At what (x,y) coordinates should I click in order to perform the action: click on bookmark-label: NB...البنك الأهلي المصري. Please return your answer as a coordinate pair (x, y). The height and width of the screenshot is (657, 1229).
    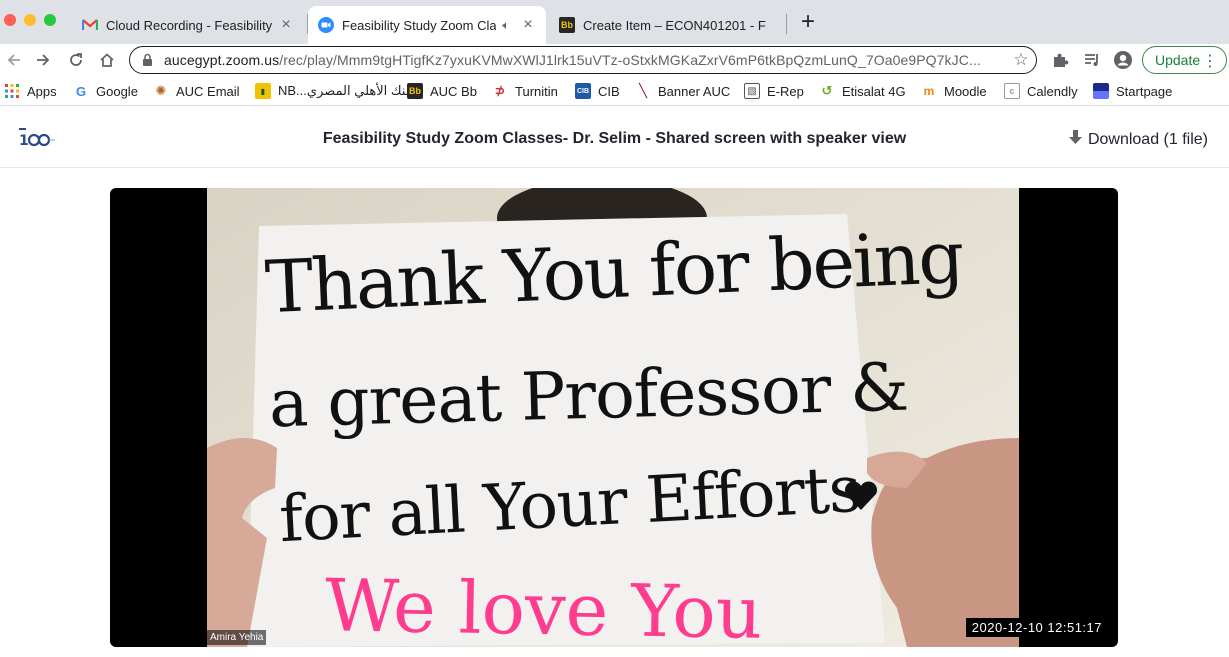
    Looking at the image, I should click on (348, 90).